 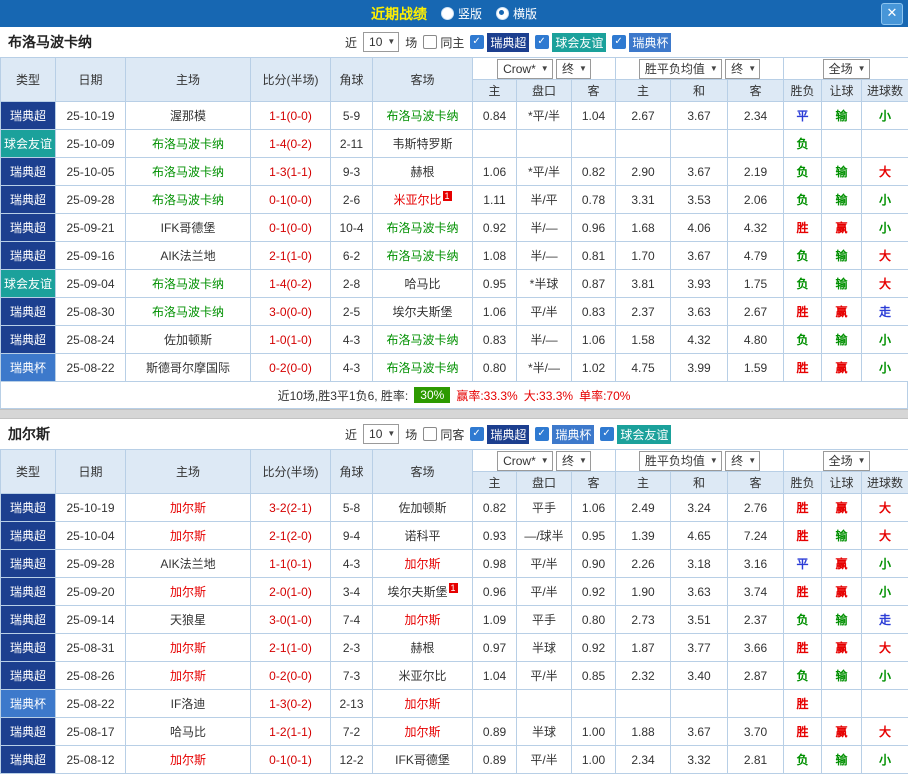 I want to click on home-team: IFK哥德堡, so click(x=188, y=228).